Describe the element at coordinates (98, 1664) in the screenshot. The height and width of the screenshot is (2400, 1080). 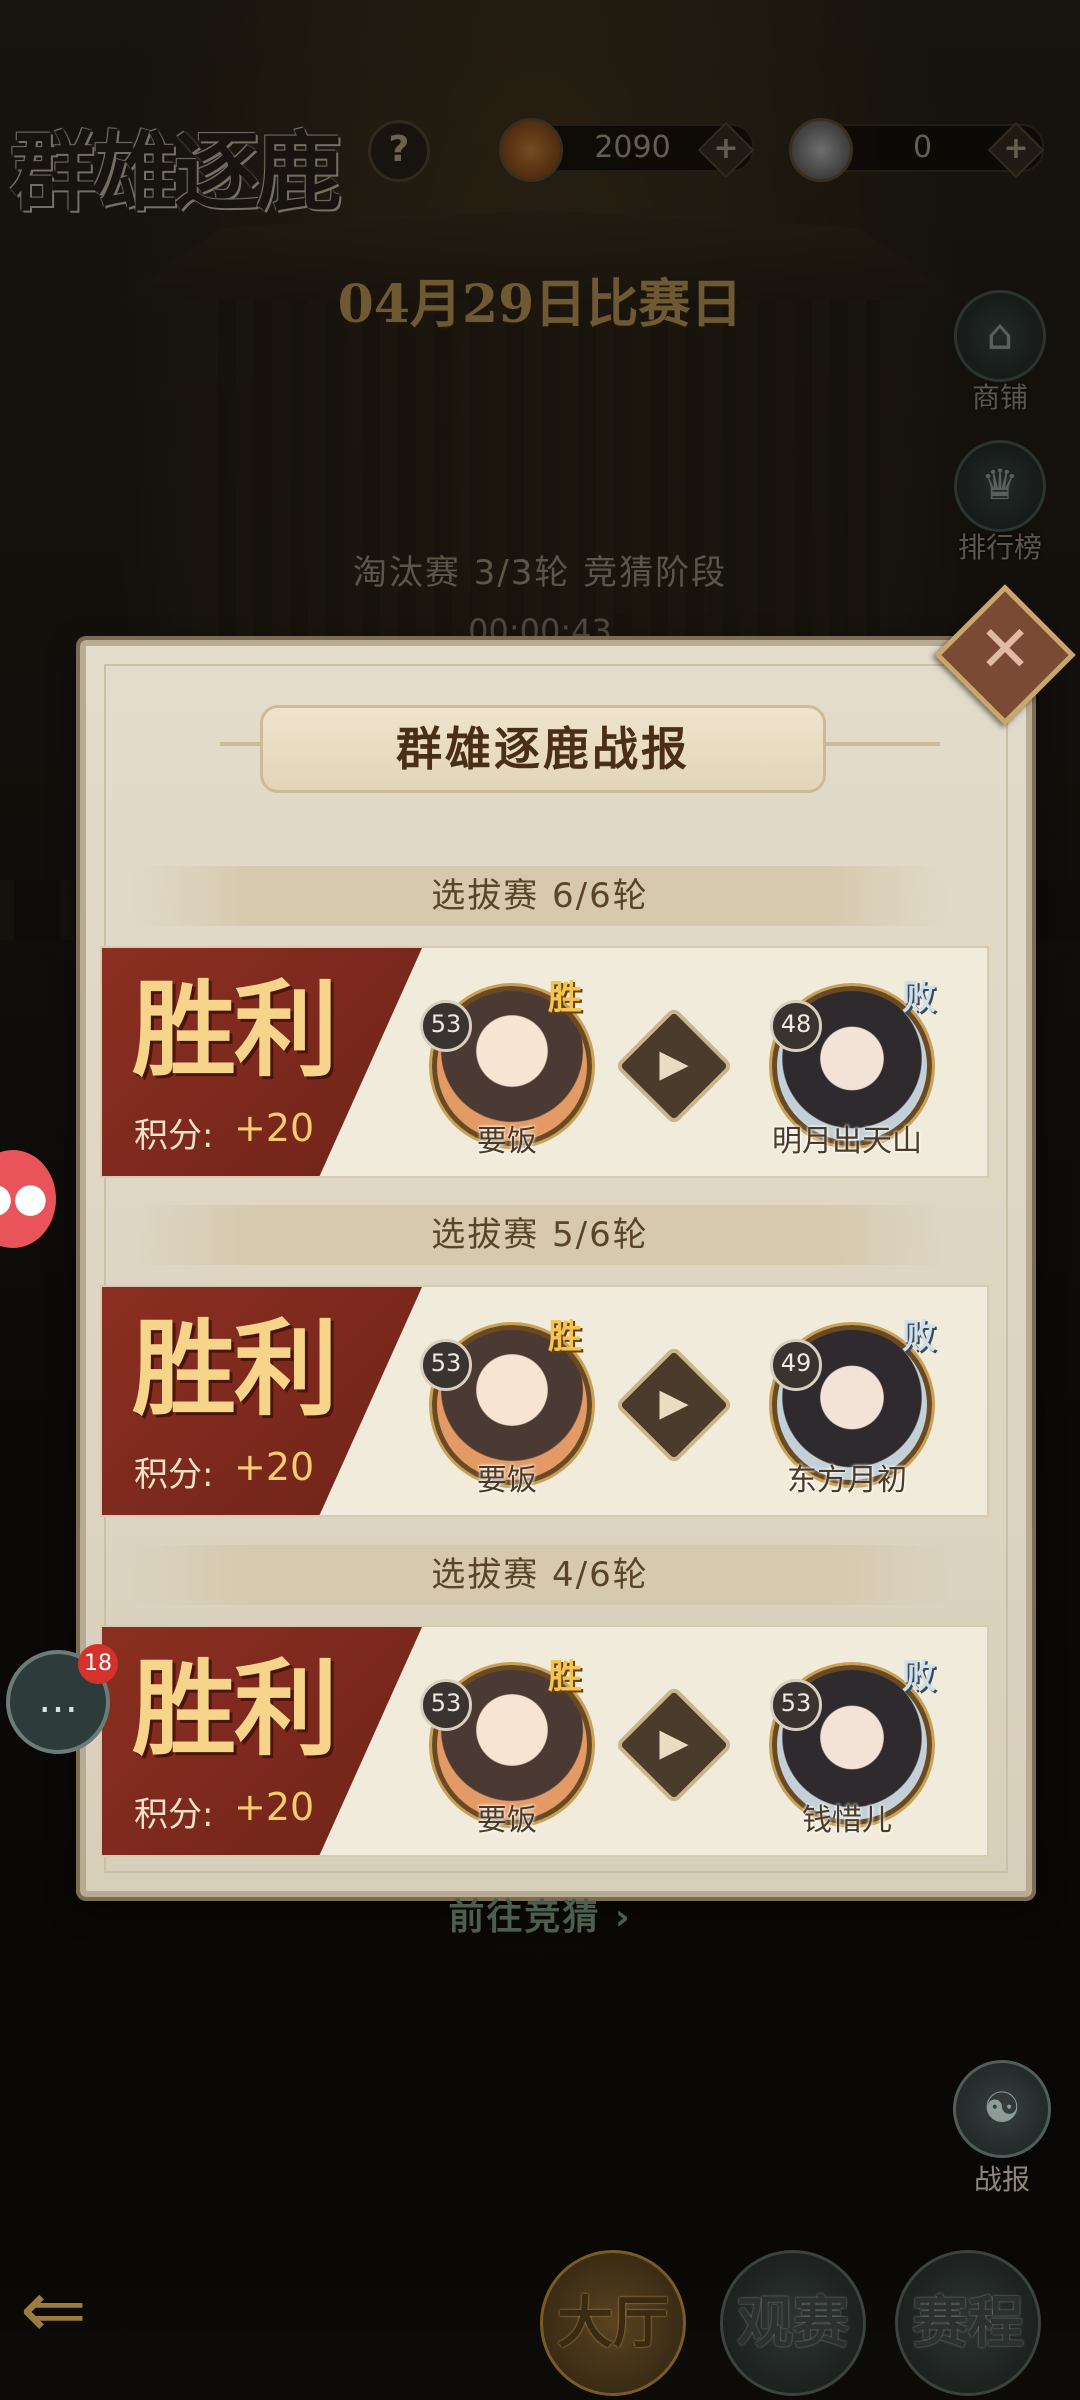
I see `chat-unread-badge: 18` at that location.